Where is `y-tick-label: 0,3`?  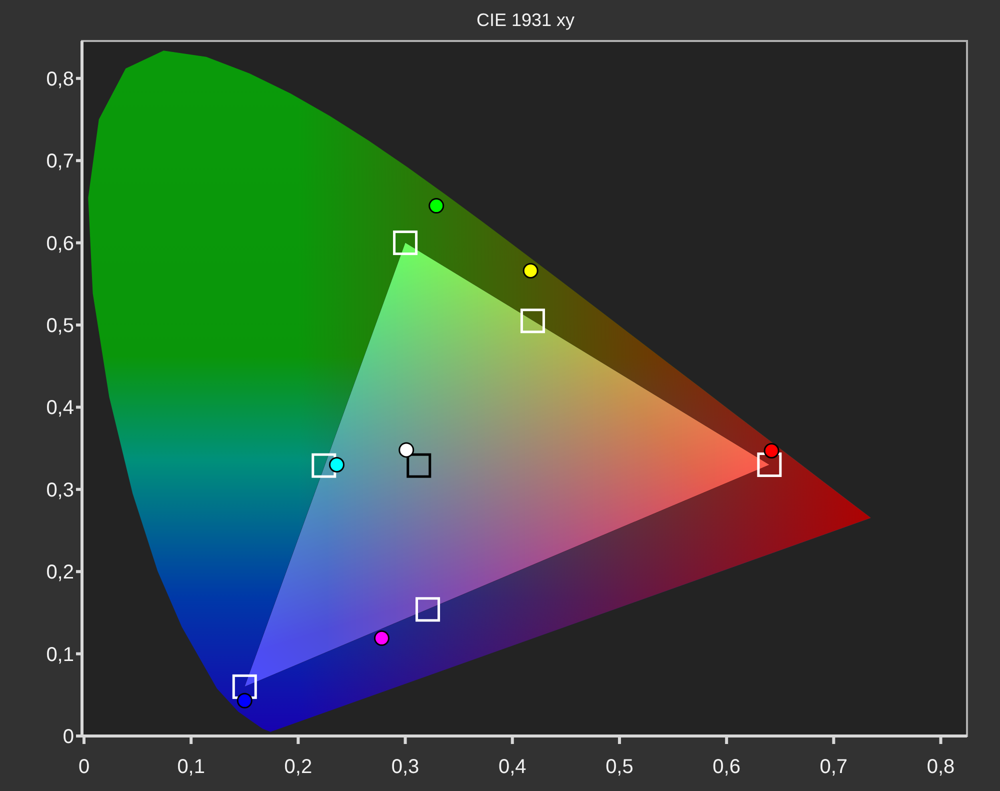
y-tick-label: 0,3 is located at coordinates (60, 490).